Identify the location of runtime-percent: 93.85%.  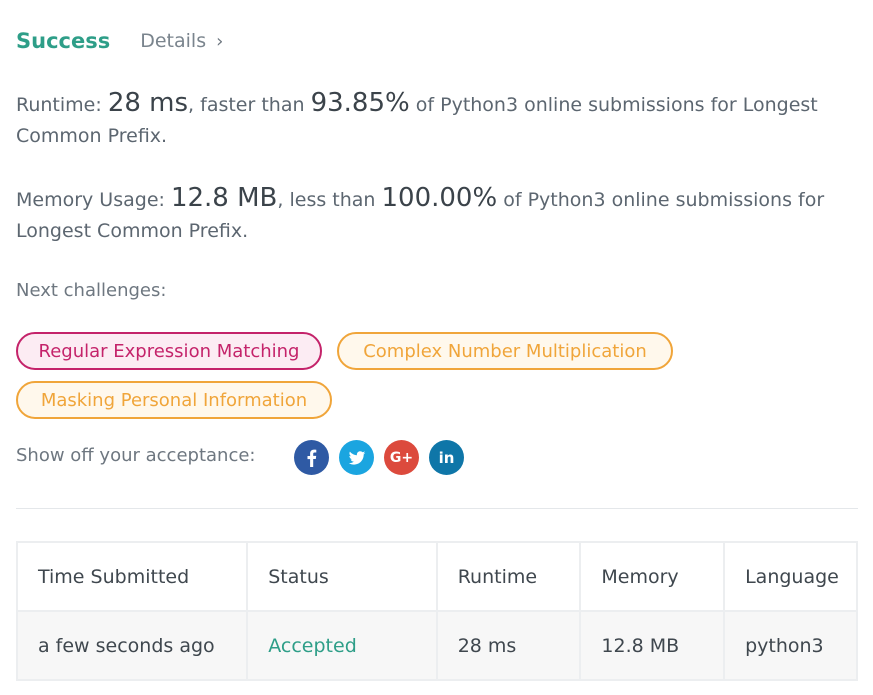
(360, 103).